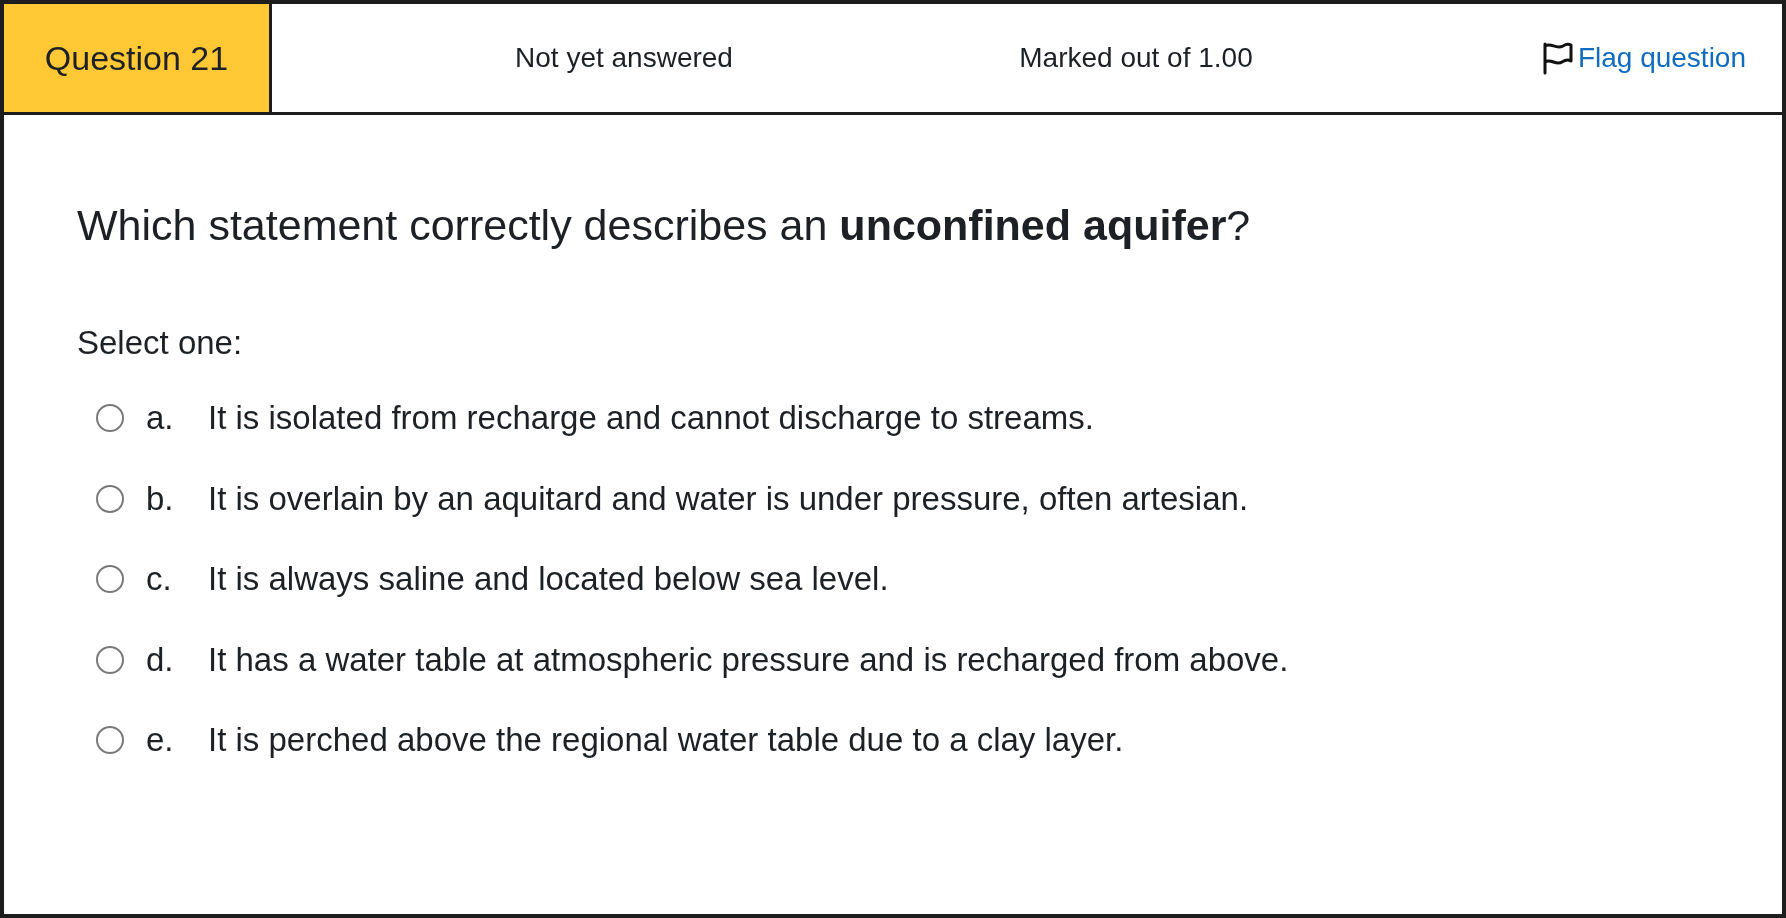  I want to click on option-letter: e., so click(160, 740).